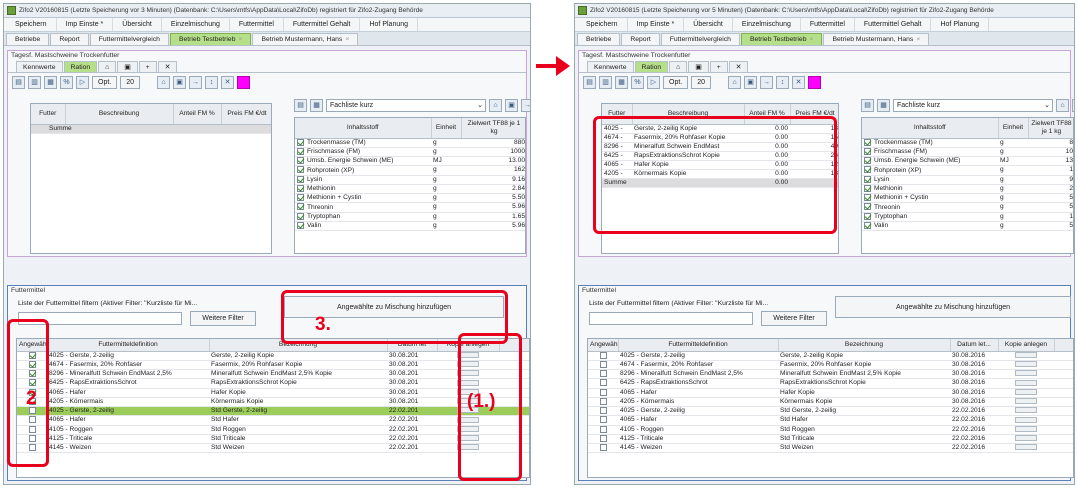  I want to click on col-beschreibung: Beschreibung, so click(119, 114).